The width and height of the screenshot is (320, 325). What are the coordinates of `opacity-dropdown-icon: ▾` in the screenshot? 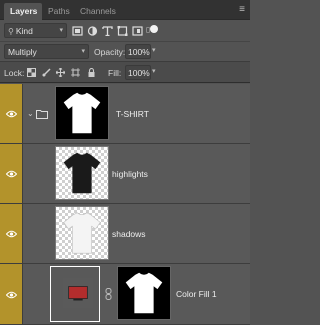 It's located at (154, 50).